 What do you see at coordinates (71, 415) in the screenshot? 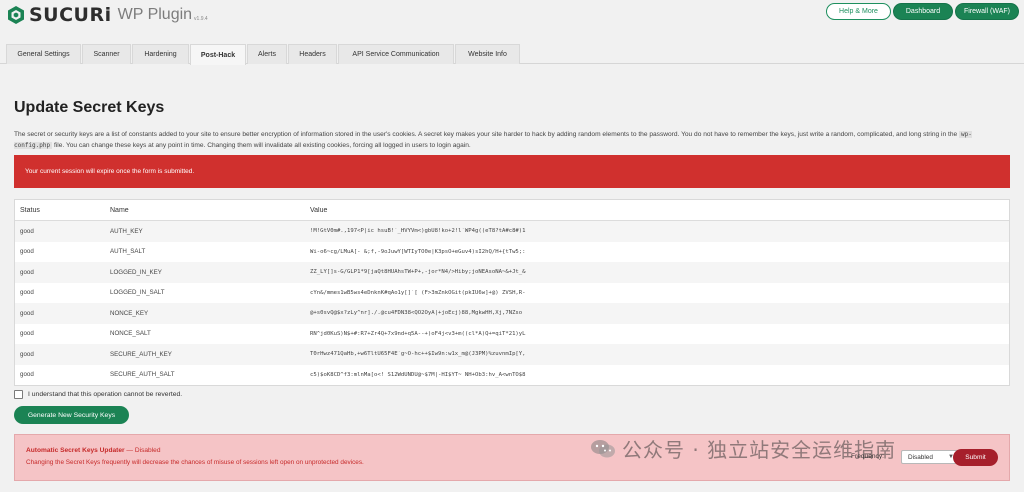
I see `generate-keys-button: Generate New Security Keys` at bounding box center [71, 415].